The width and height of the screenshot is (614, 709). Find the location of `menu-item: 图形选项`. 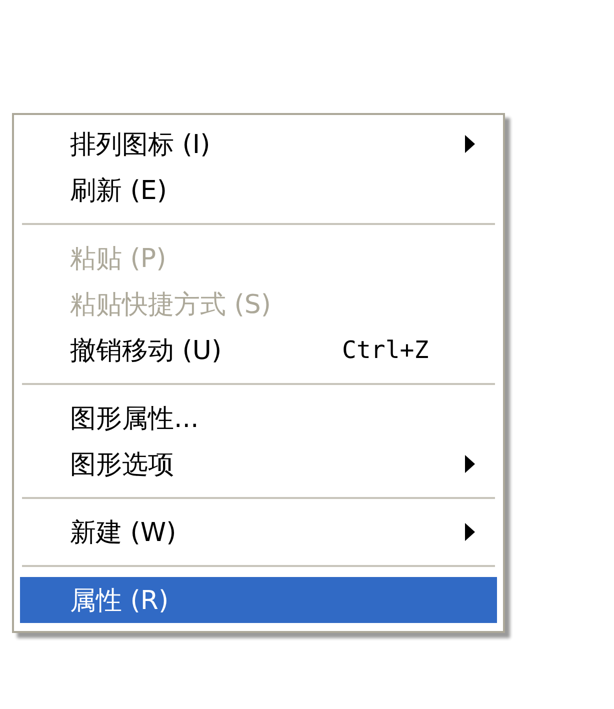

menu-item: 图形选项 is located at coordinates (258, 464).